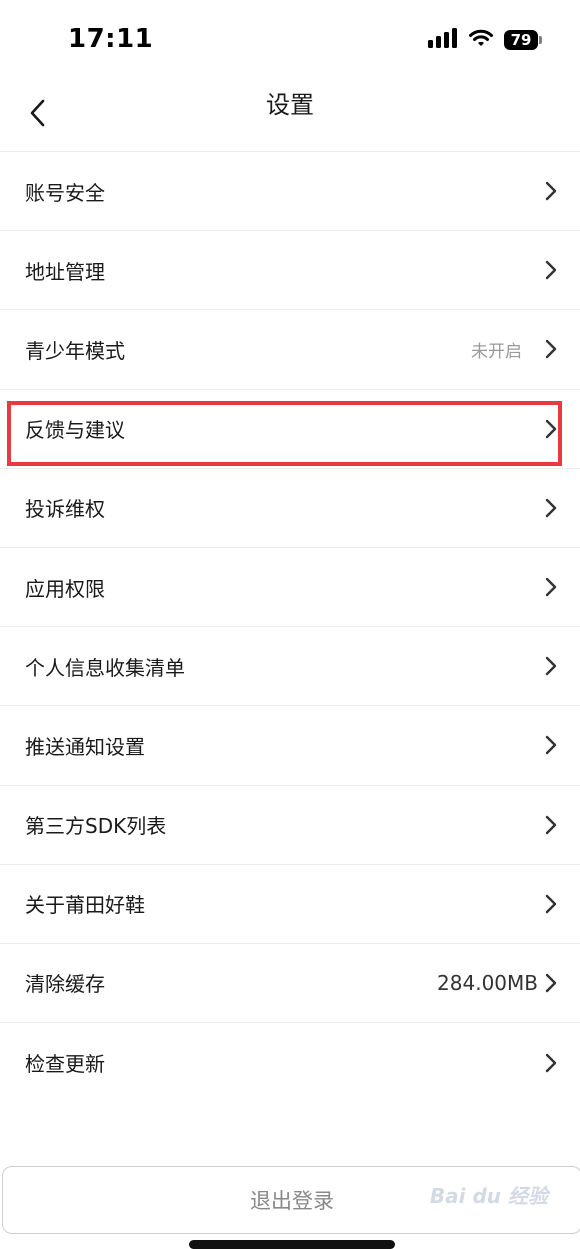 This screenshot has width=580, height=1249. I want to click on nav-bar: 设置, so click(290, 115).